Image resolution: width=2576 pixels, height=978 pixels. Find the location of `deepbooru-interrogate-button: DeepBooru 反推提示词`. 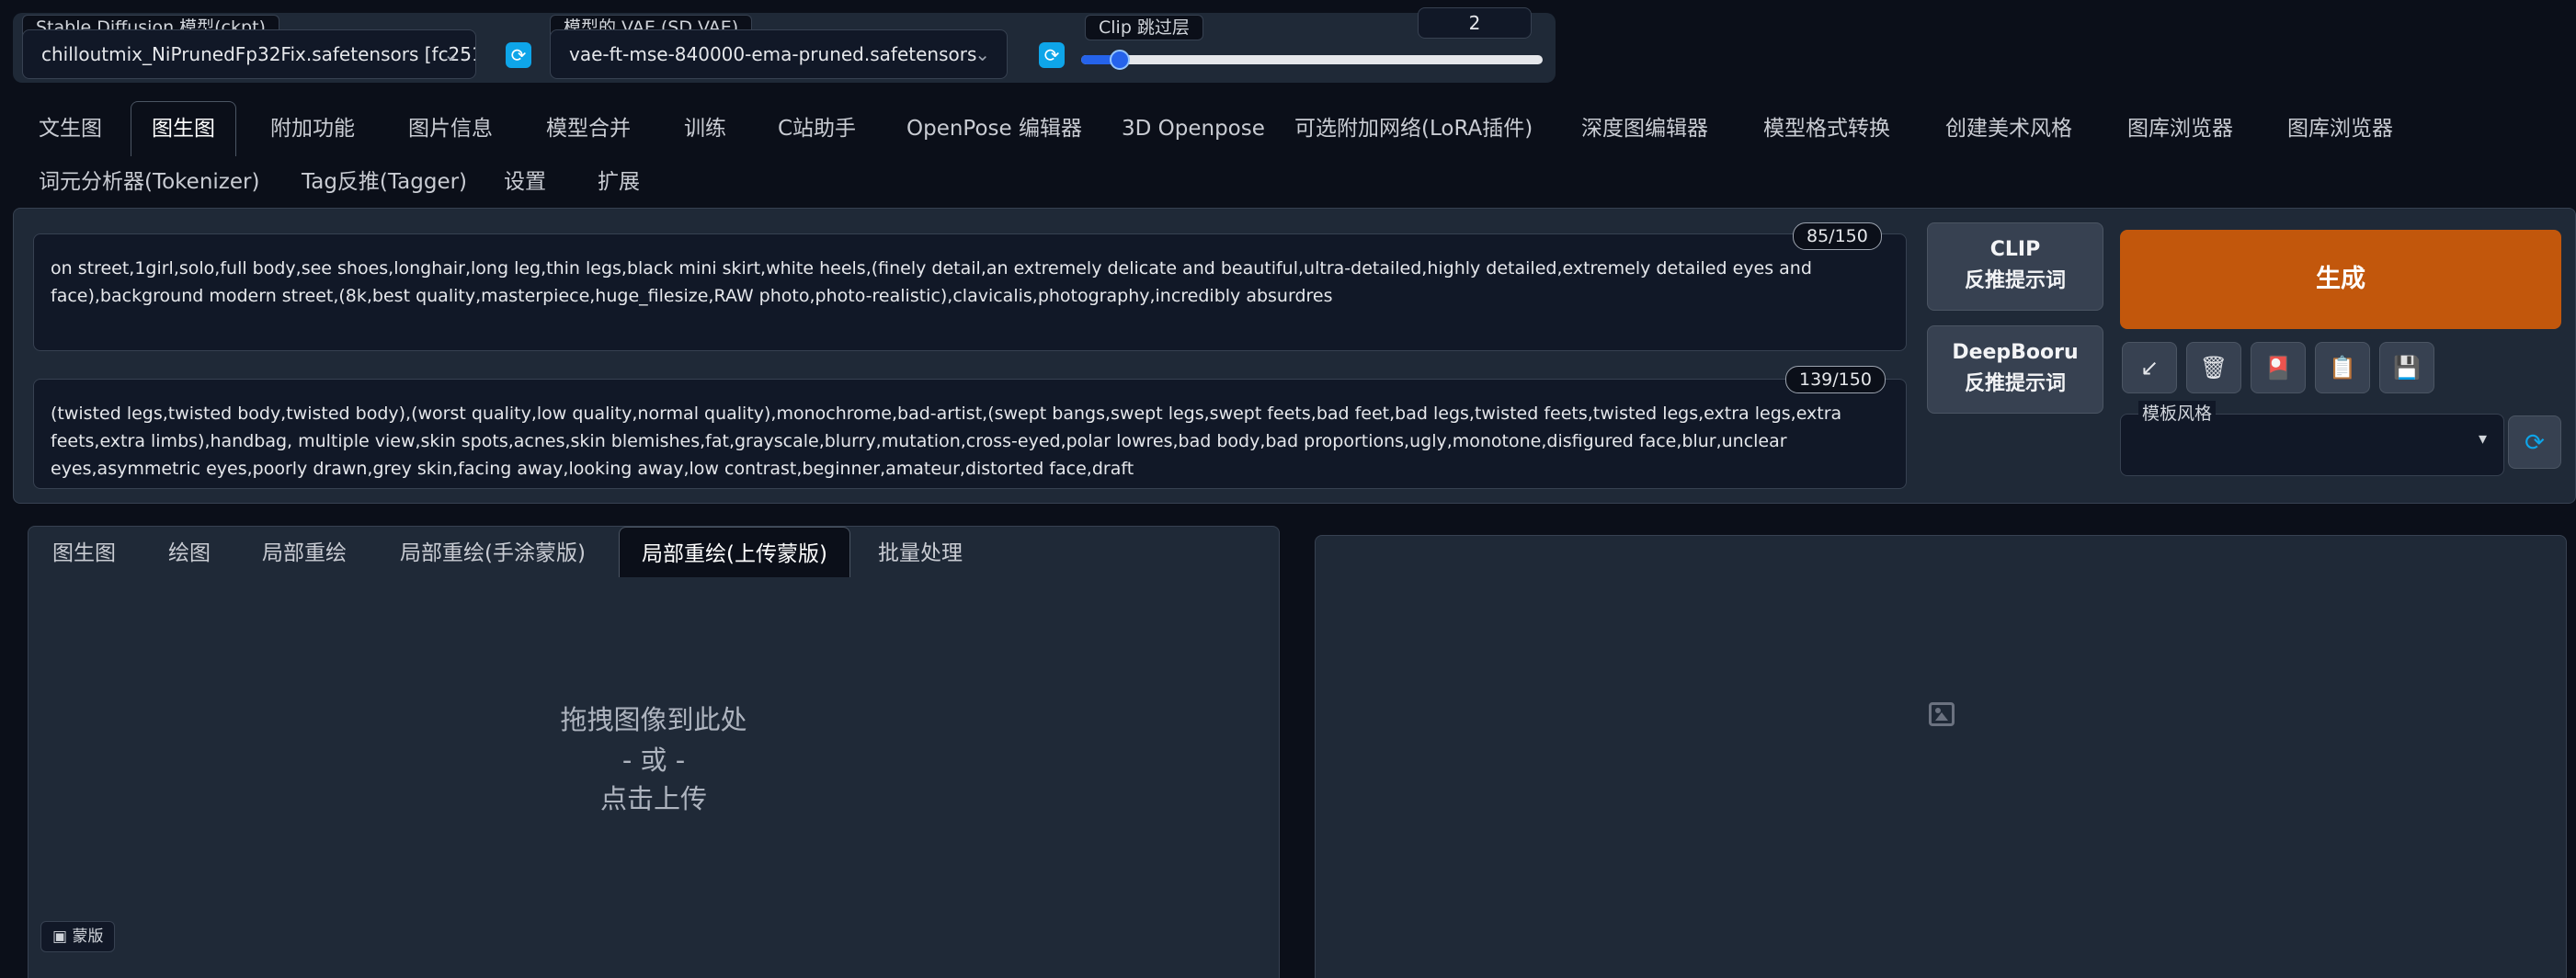

deepbooru-interrogate-button: DeepBooru 反推提示词 is located at coordinates (2015, 370).